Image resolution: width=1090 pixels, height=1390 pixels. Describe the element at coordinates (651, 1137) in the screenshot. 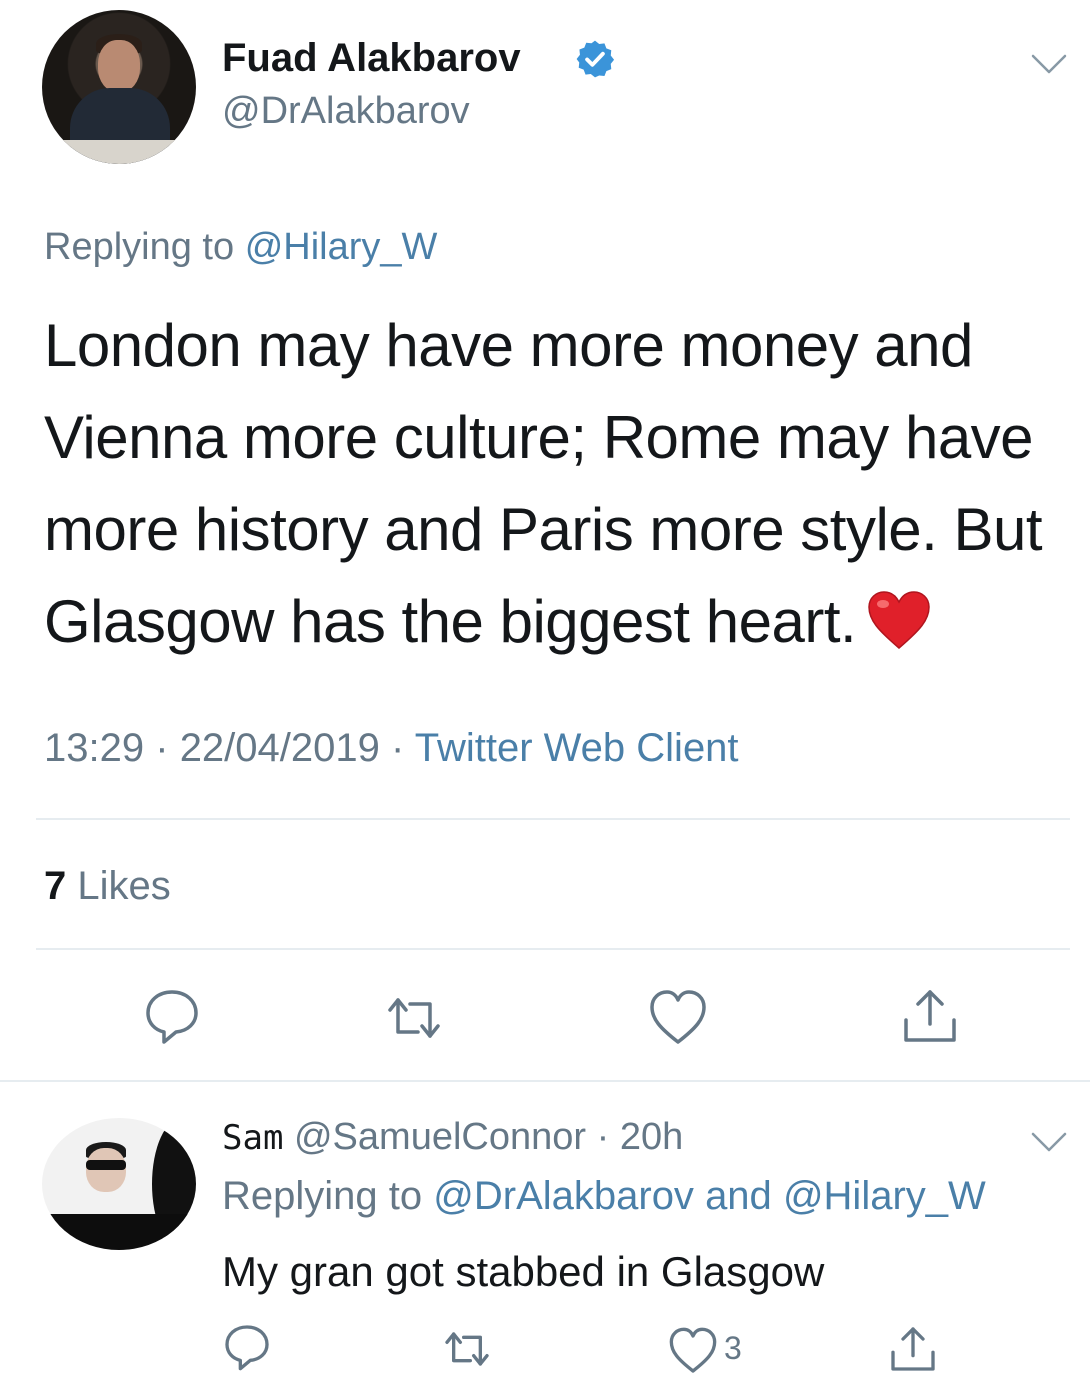

I see `reply-age: 20h` at that location.